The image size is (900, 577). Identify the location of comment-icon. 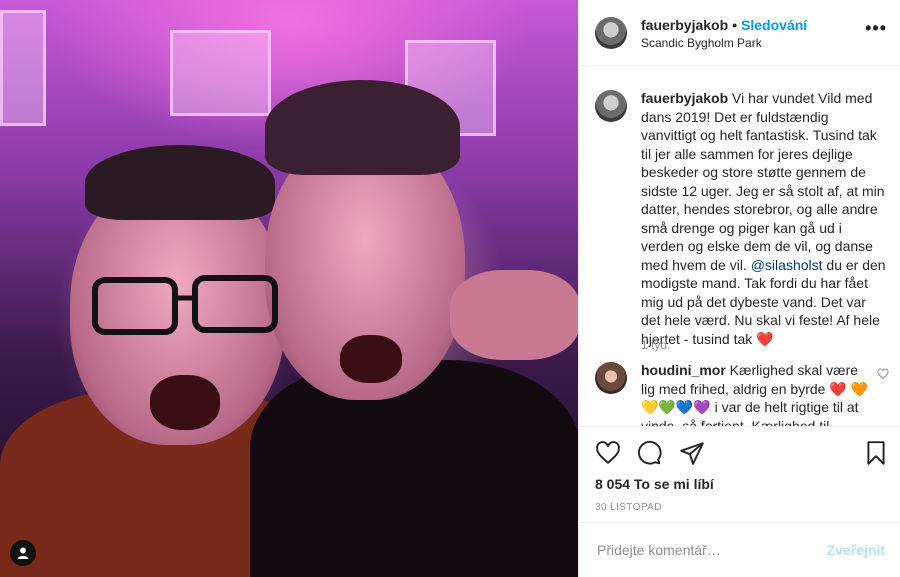
(649, 453).